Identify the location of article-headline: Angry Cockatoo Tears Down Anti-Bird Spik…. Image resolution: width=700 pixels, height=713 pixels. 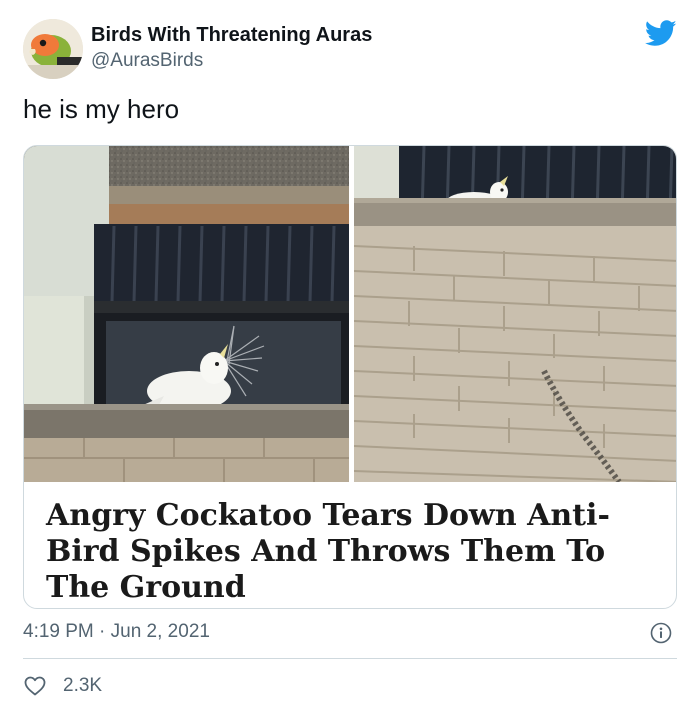
(351, 552).